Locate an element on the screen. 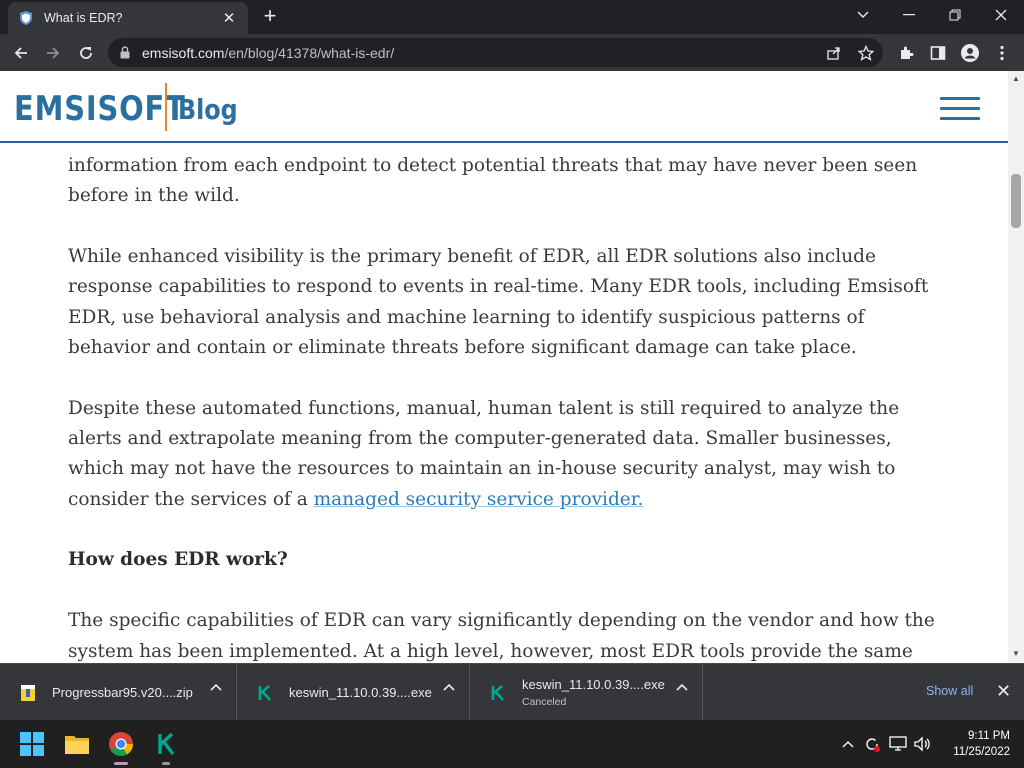 The width and height of the screenshot is (1024, 768). show-all-button: Show all is located at coordinates (949, 691).